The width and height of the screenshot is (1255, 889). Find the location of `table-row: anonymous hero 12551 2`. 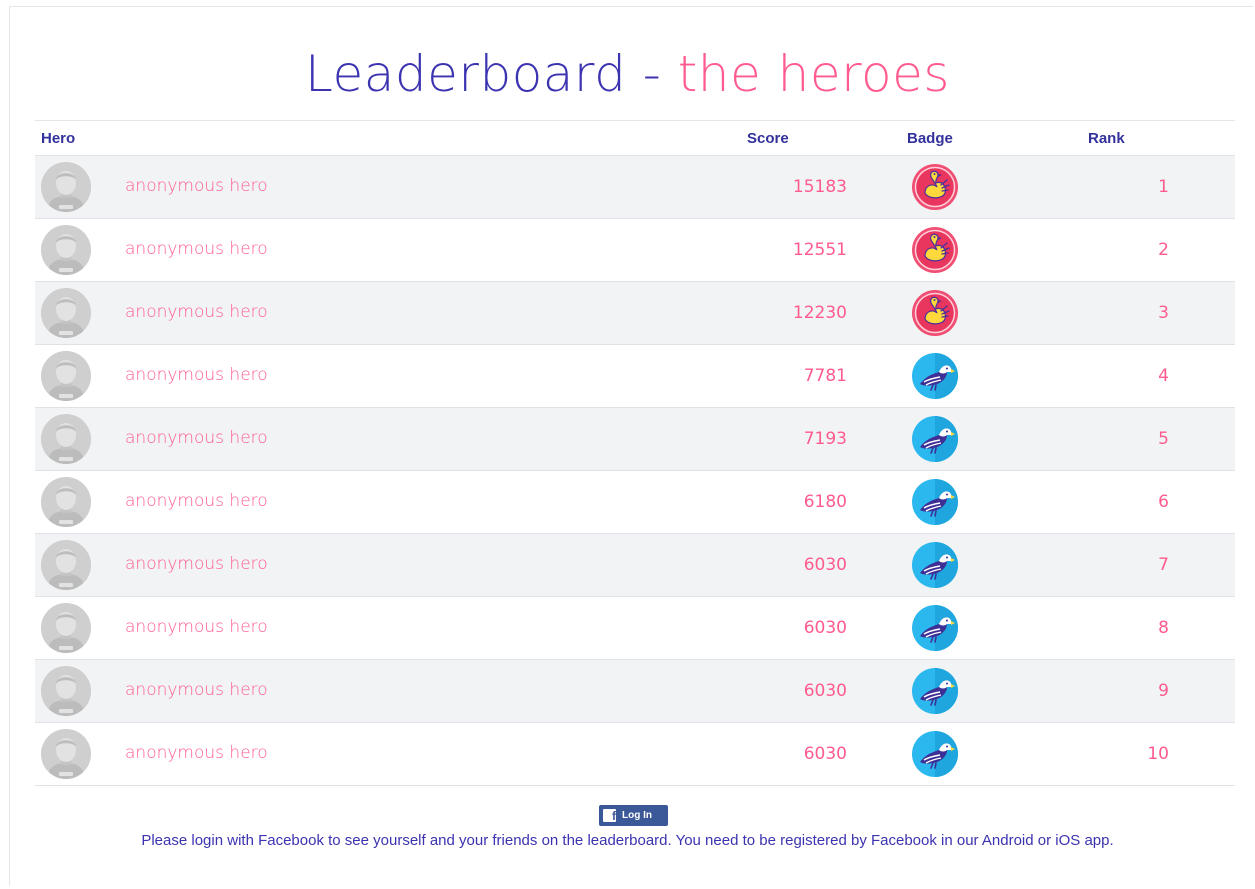

table-row: anonymous hero 12551 2 is located at coordinates (635, 250).